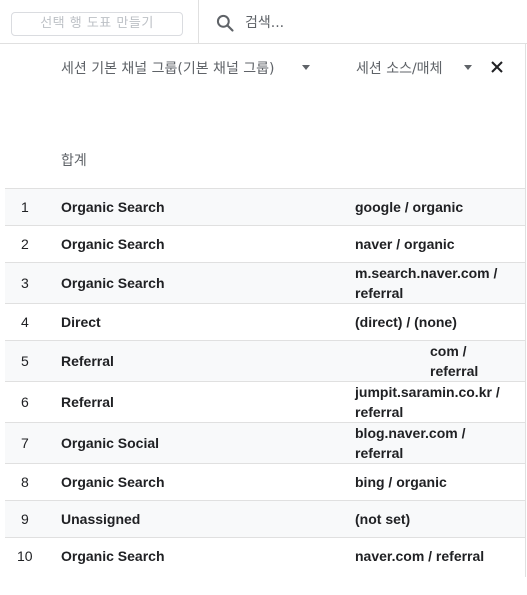 This screenshot has width=527, height=595. What do you see at coordinates (225, 23) in the screenshot?
I see `search-icon` at bounding box center [225, 23].